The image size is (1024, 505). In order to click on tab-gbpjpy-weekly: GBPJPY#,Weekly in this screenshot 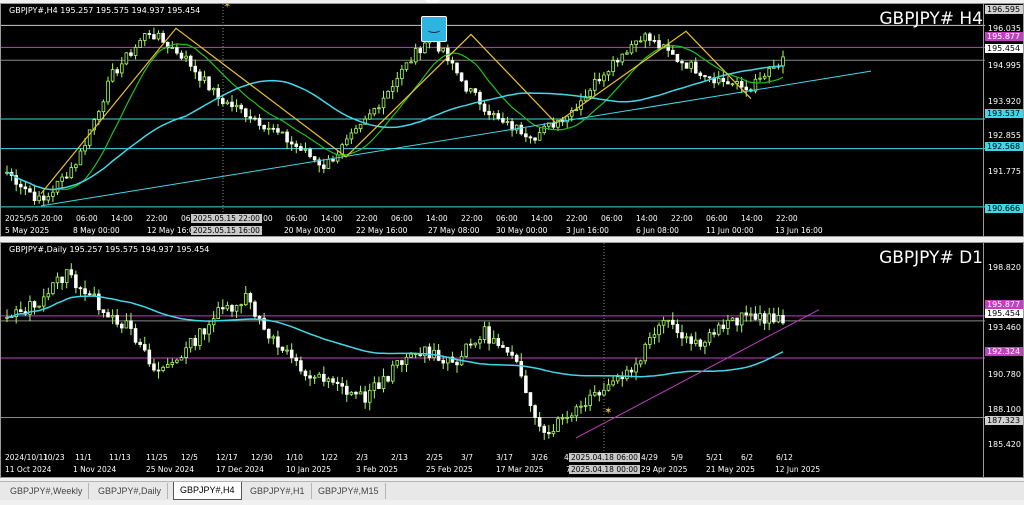, I will do `click(47, 491)`.